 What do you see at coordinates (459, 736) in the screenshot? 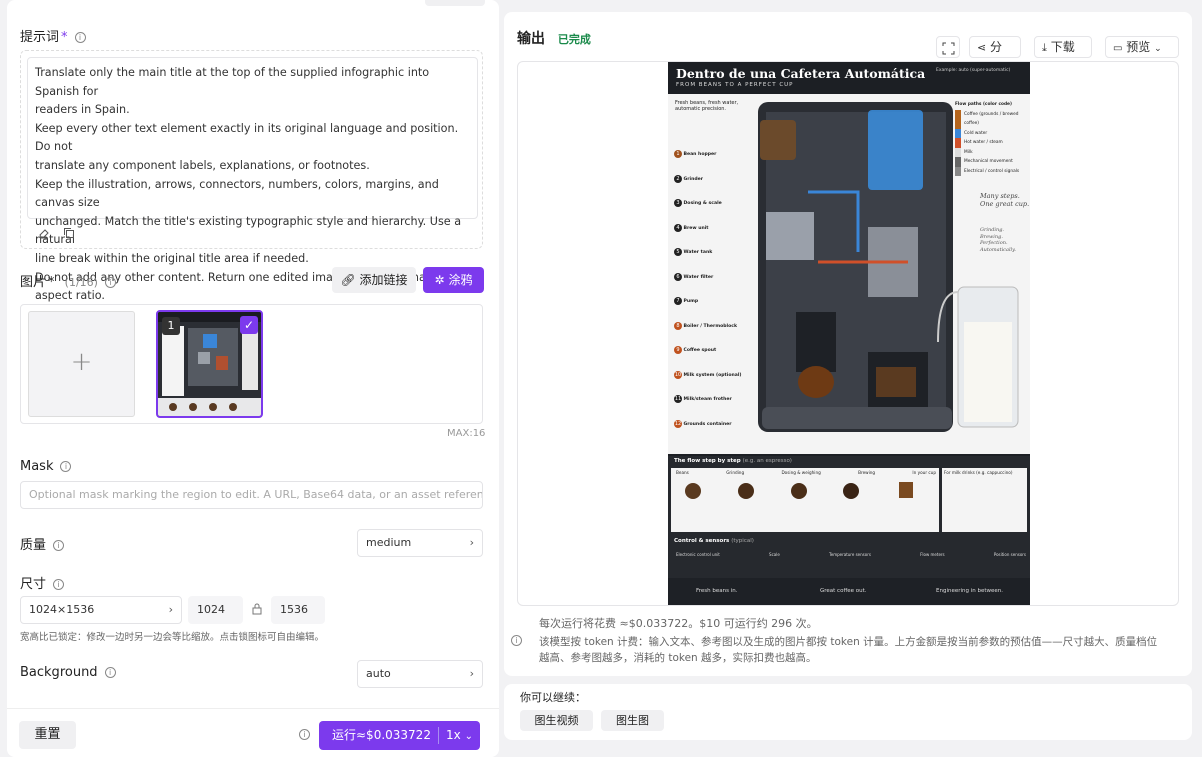
I see `multiplier-select: 1x ⌄` at bounding box center [459, 736].